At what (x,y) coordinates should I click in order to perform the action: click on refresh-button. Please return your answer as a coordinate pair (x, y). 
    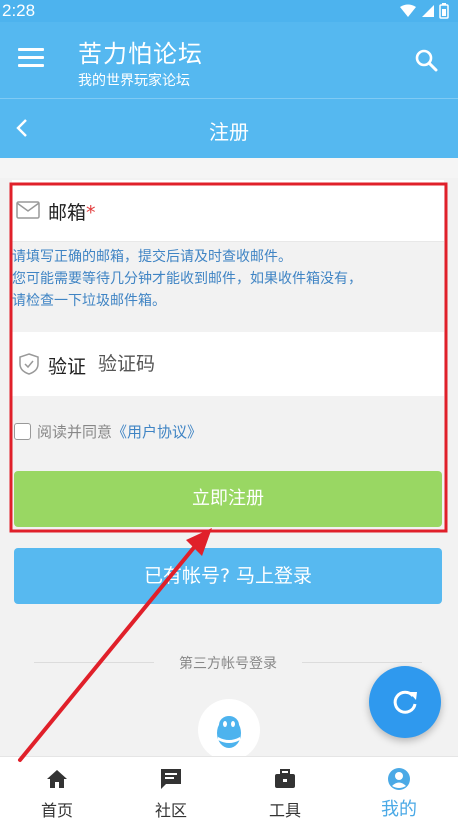
    Looking at the image, I should click on (405, 702).